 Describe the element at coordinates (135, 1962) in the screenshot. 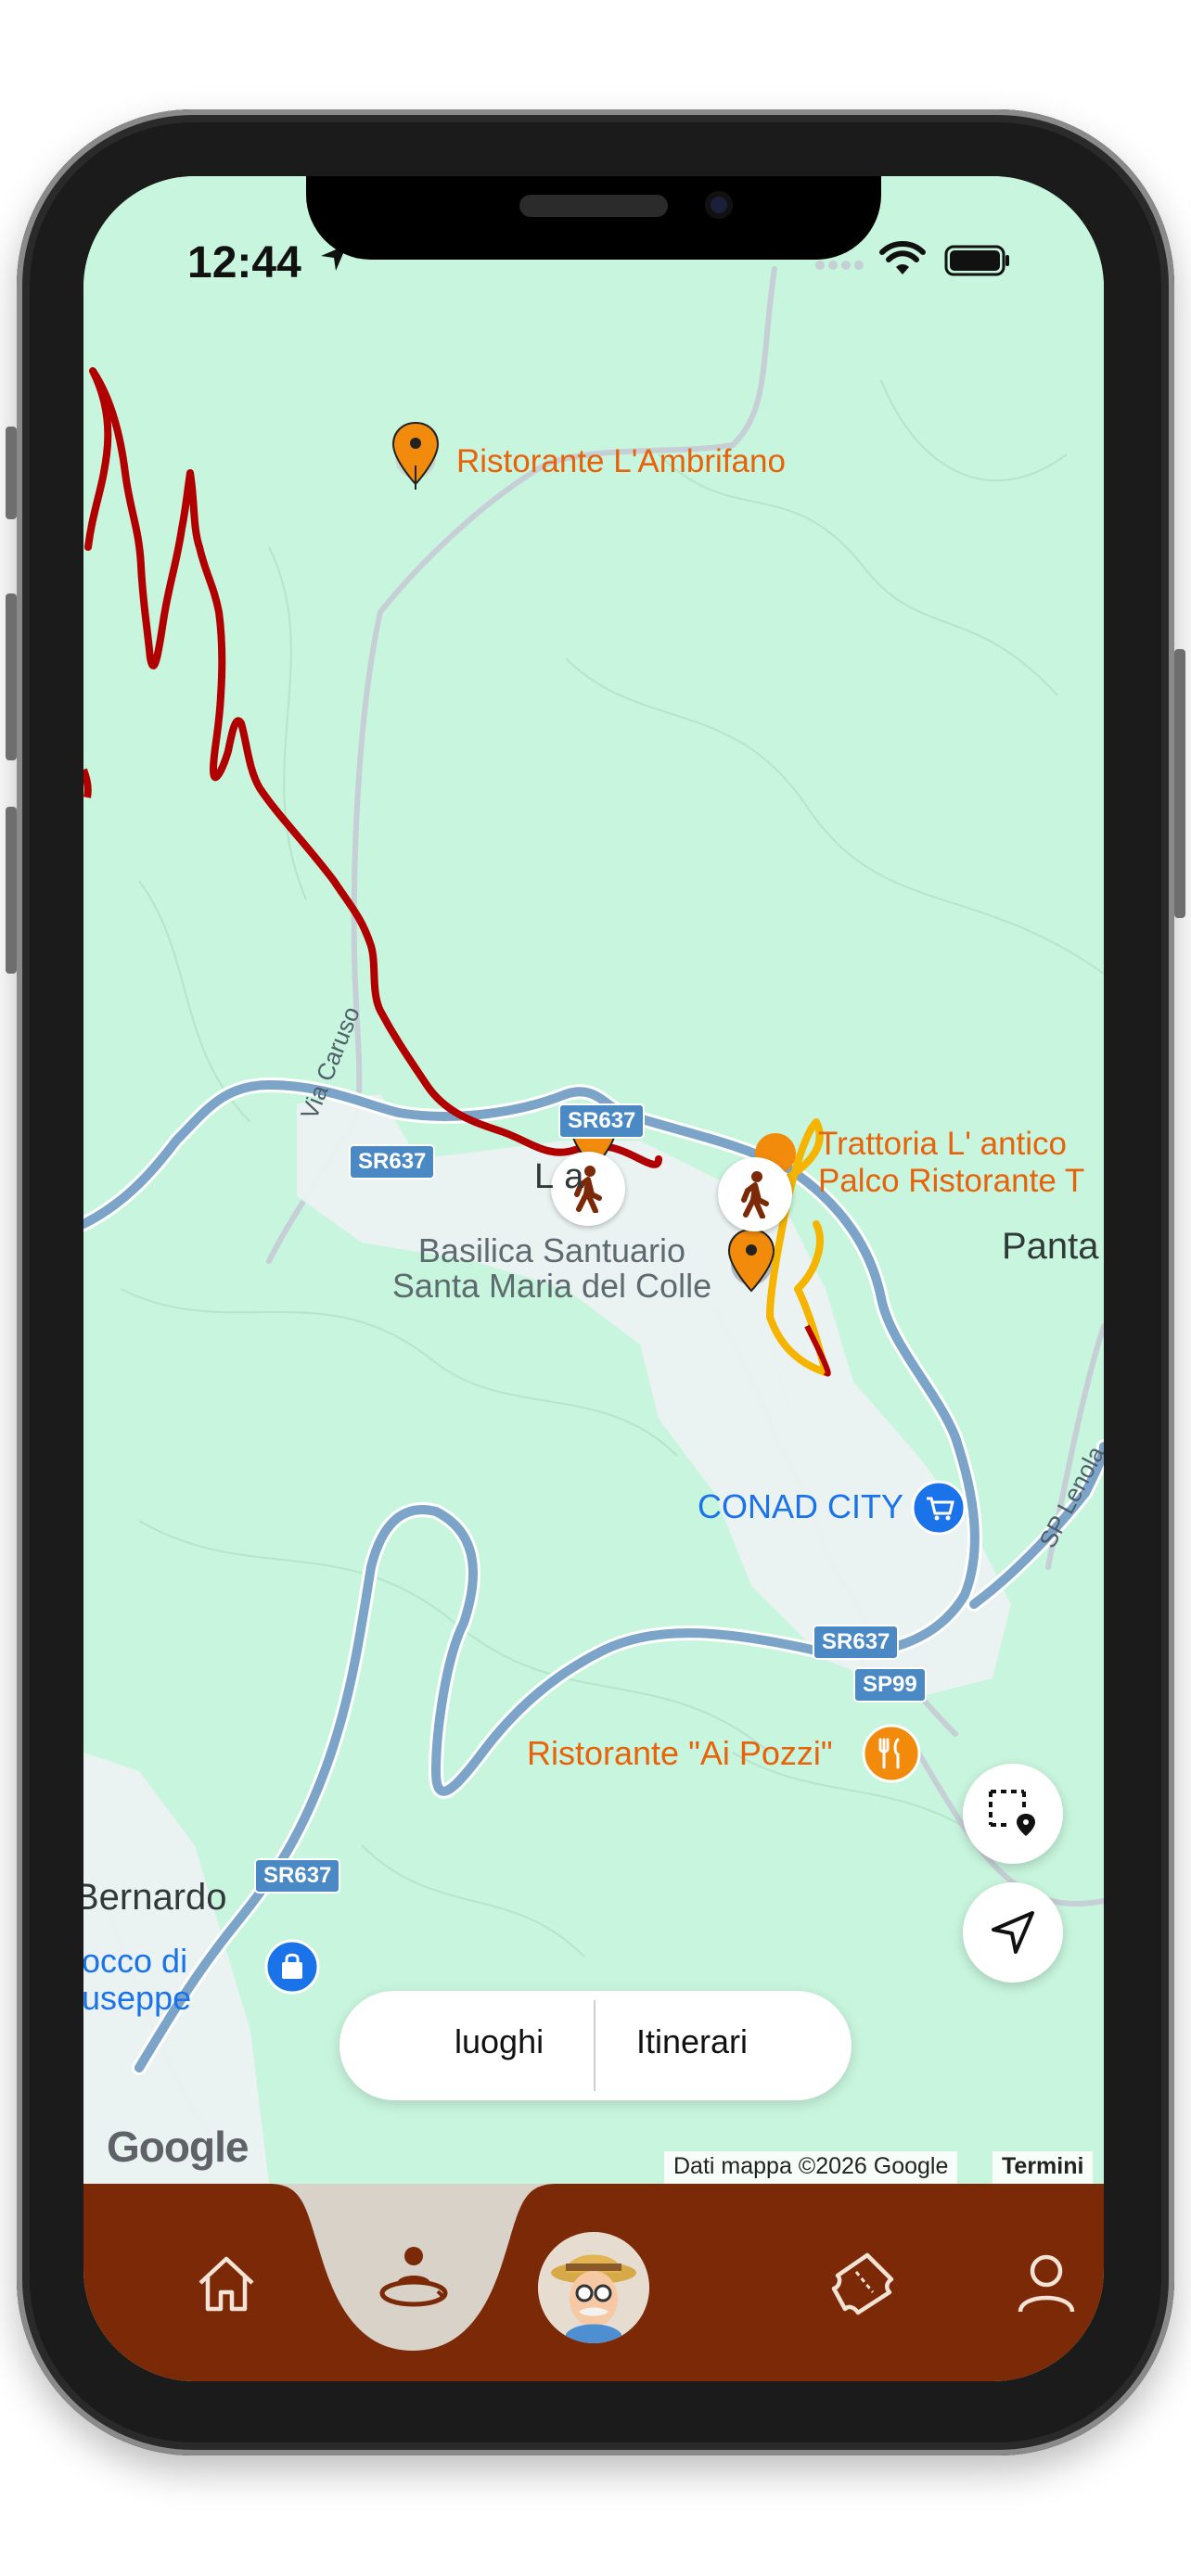

I see `poi-label-rocco: occo di` at that location.